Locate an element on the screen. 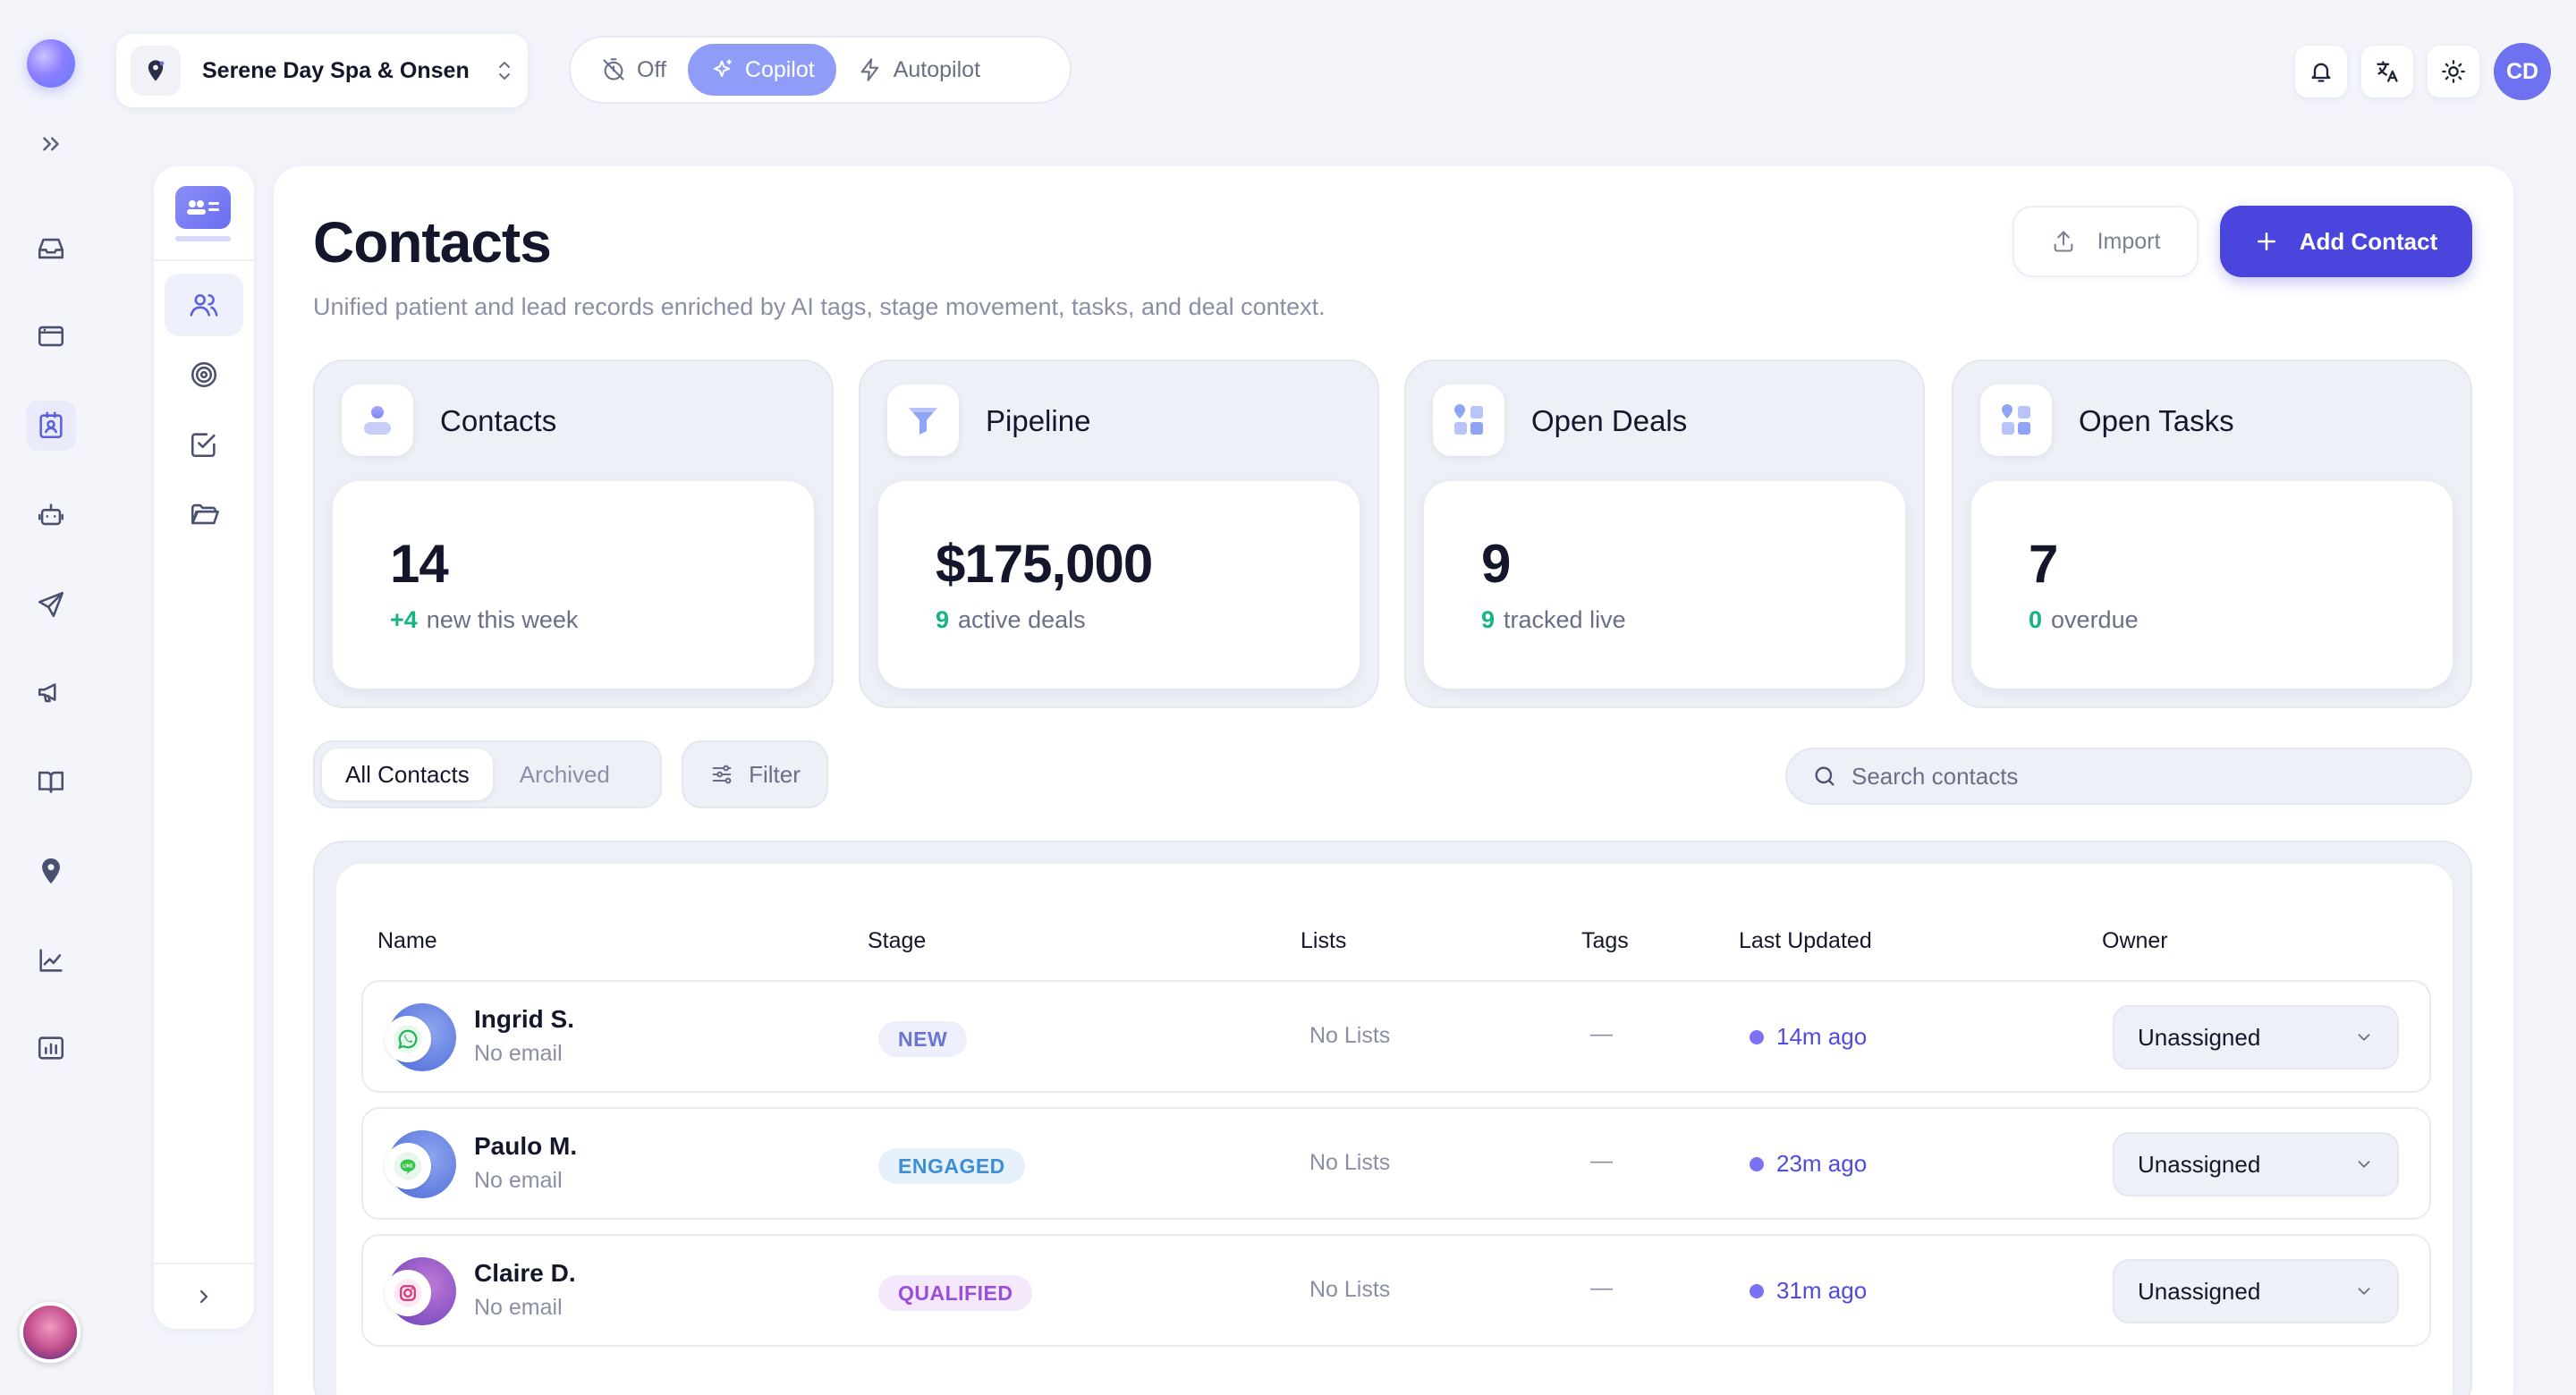 This screenshot has height=1395, width=2576. rail-reports-icon is located at coordinates (51, 1048).